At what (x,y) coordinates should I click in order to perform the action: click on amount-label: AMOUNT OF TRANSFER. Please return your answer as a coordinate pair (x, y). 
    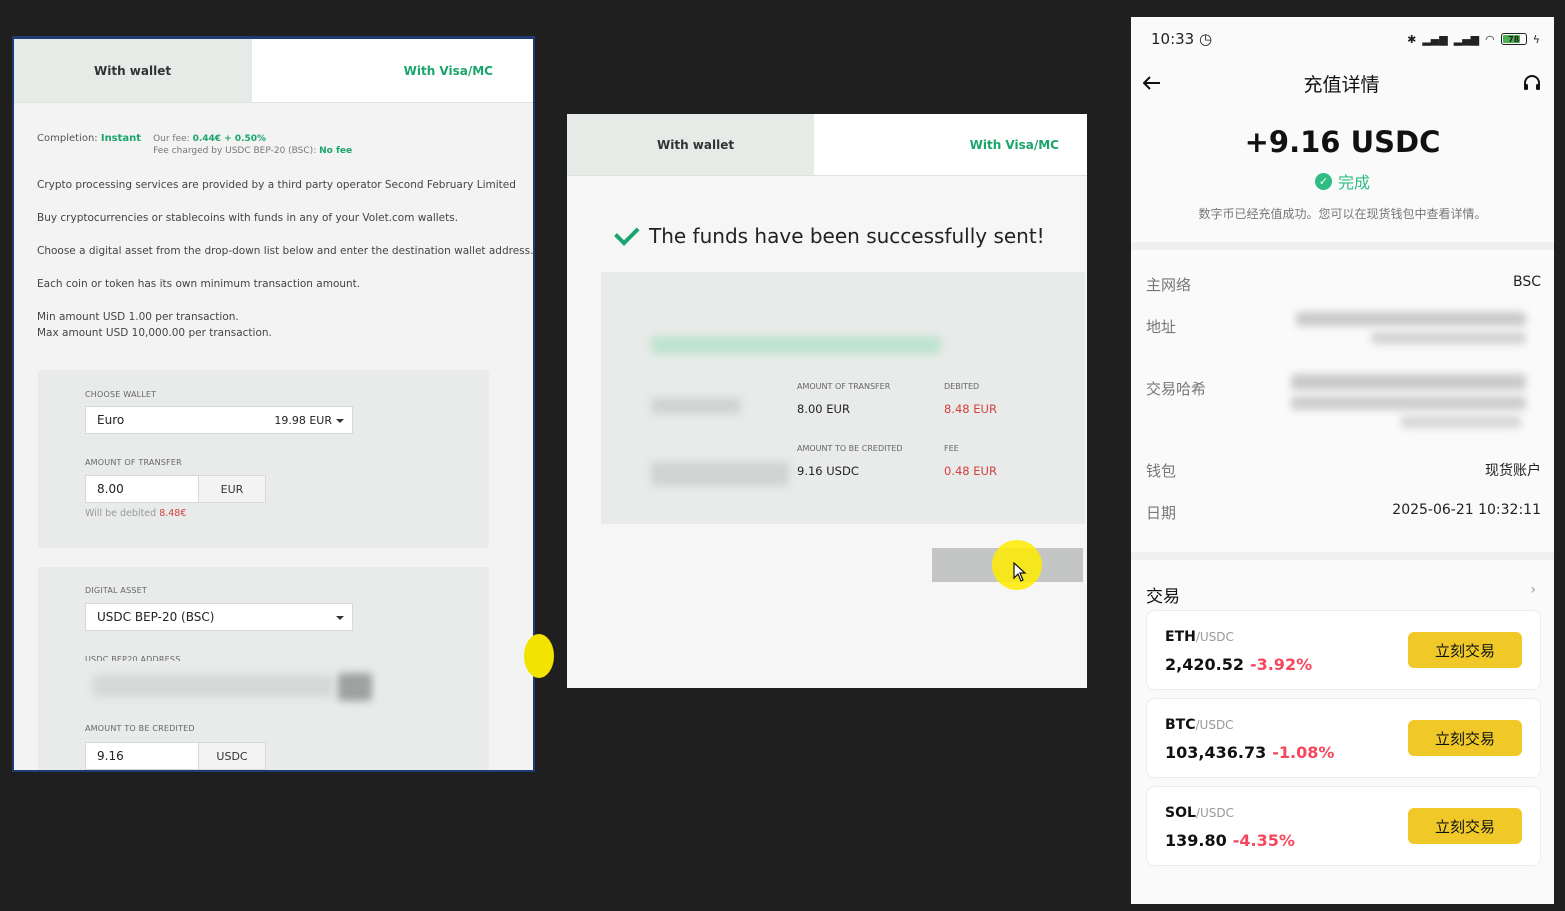
    Looking at the image, I should click on (133, 462).